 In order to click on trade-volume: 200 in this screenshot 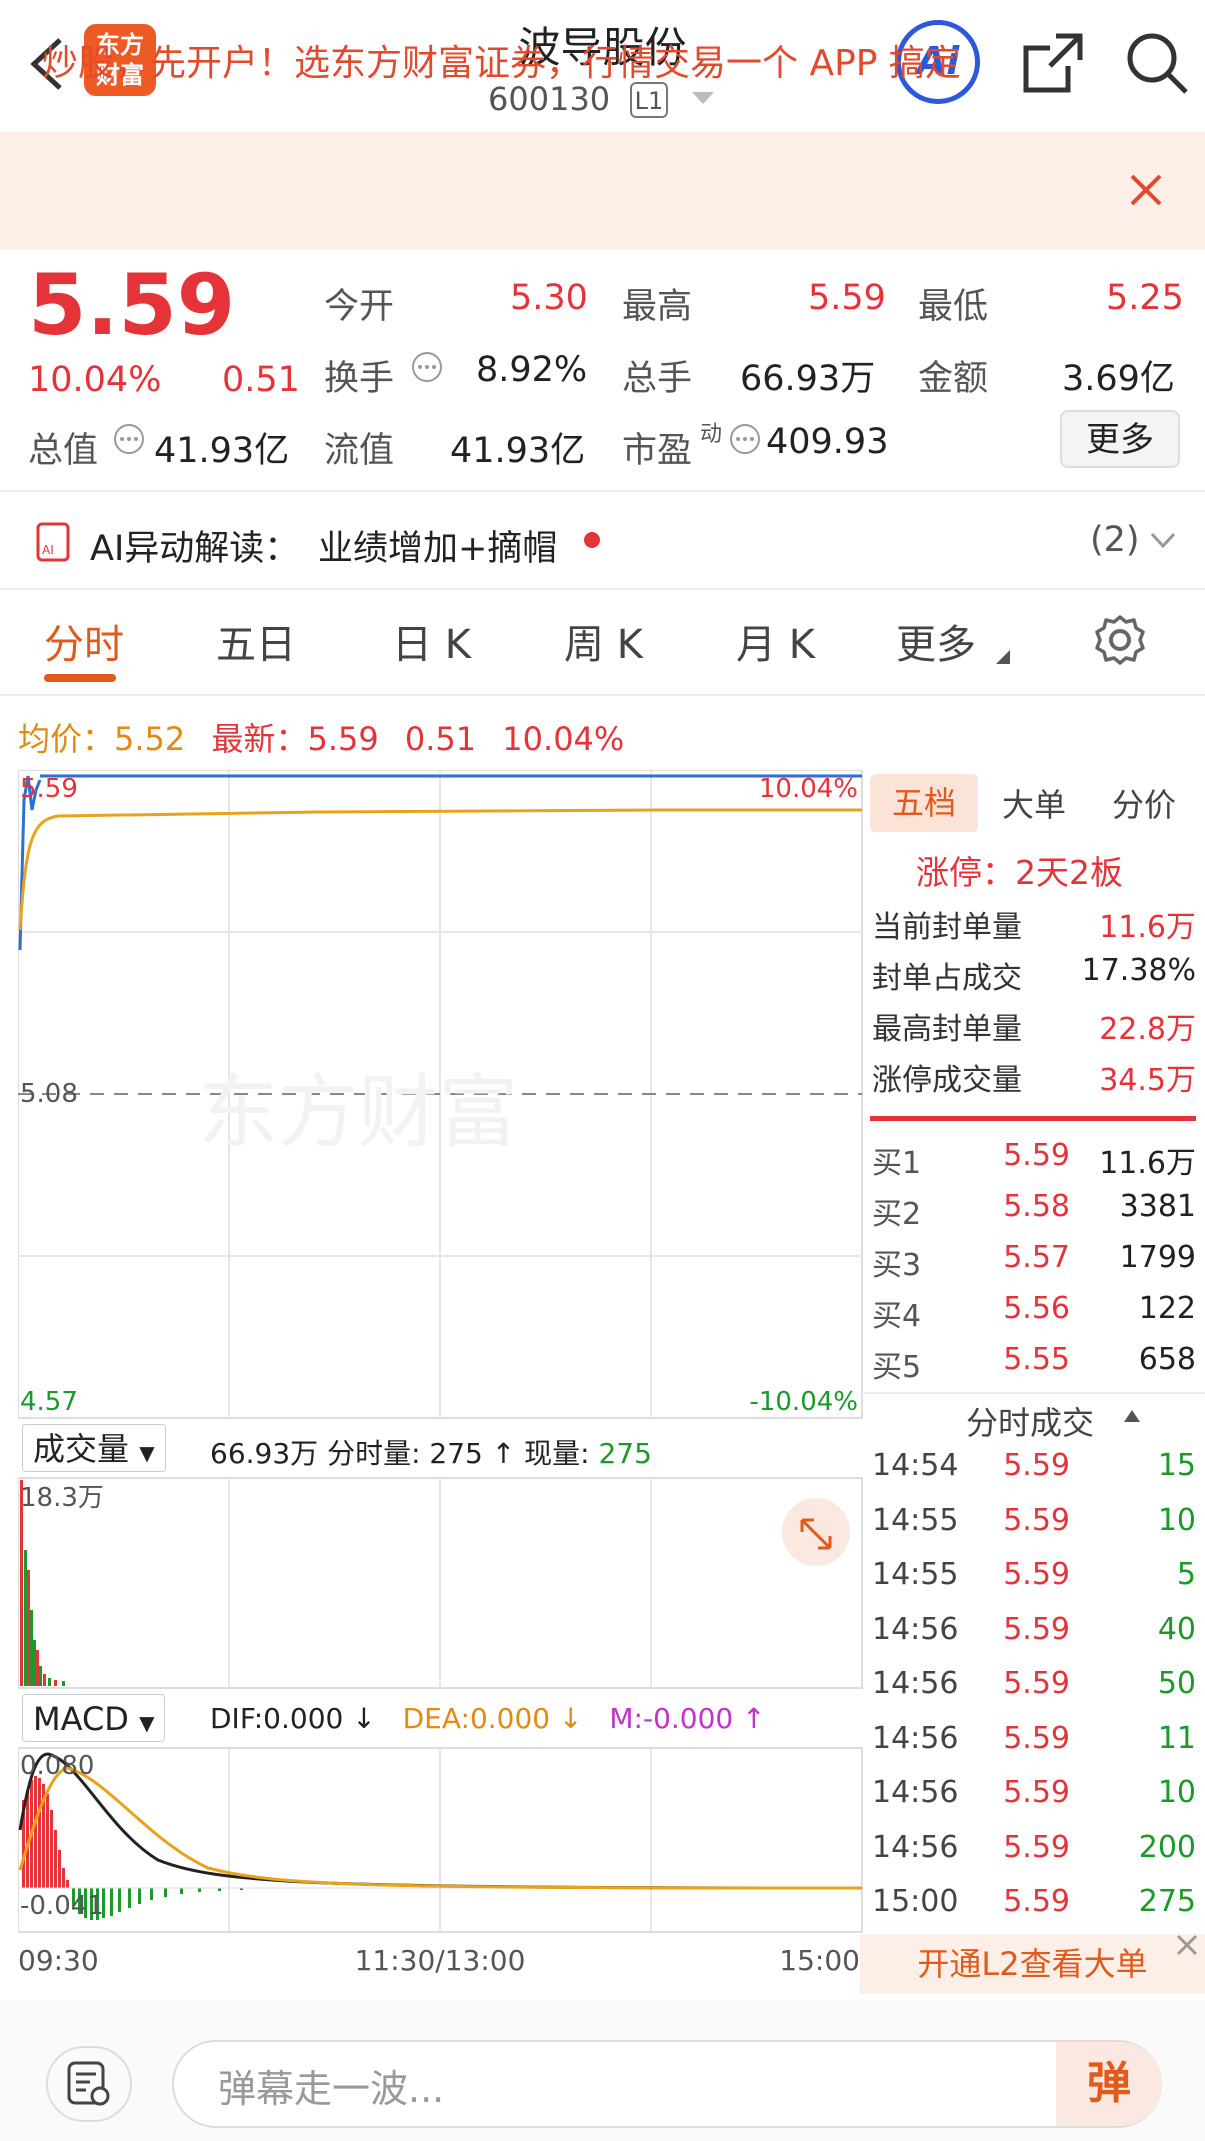, I will do `click(1167, 1847)`.